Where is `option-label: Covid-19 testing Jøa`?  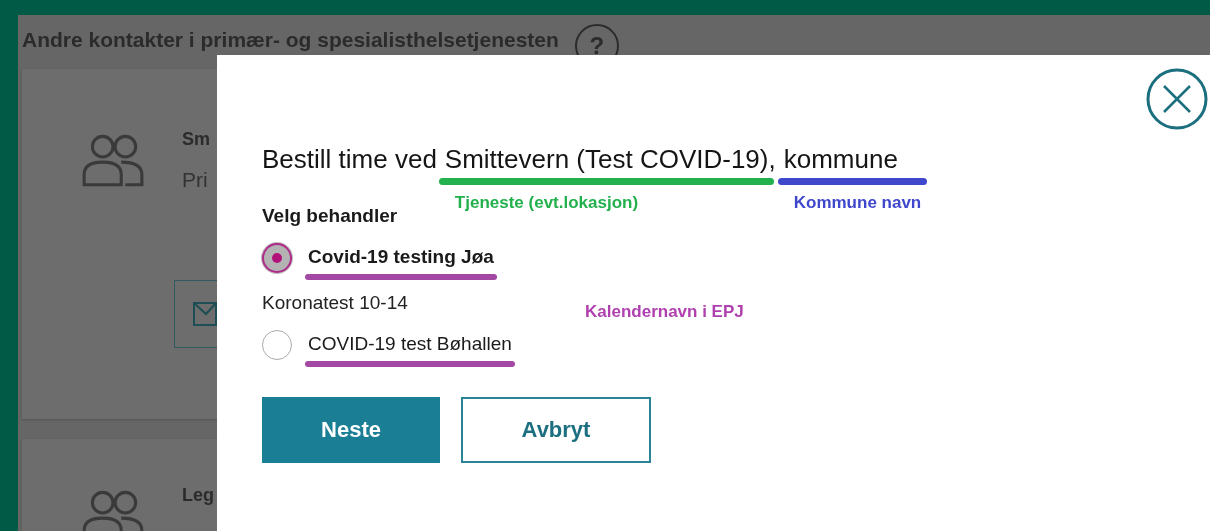 option-label: Covid-19 testing Jøa is located at coordinates (401, 257).